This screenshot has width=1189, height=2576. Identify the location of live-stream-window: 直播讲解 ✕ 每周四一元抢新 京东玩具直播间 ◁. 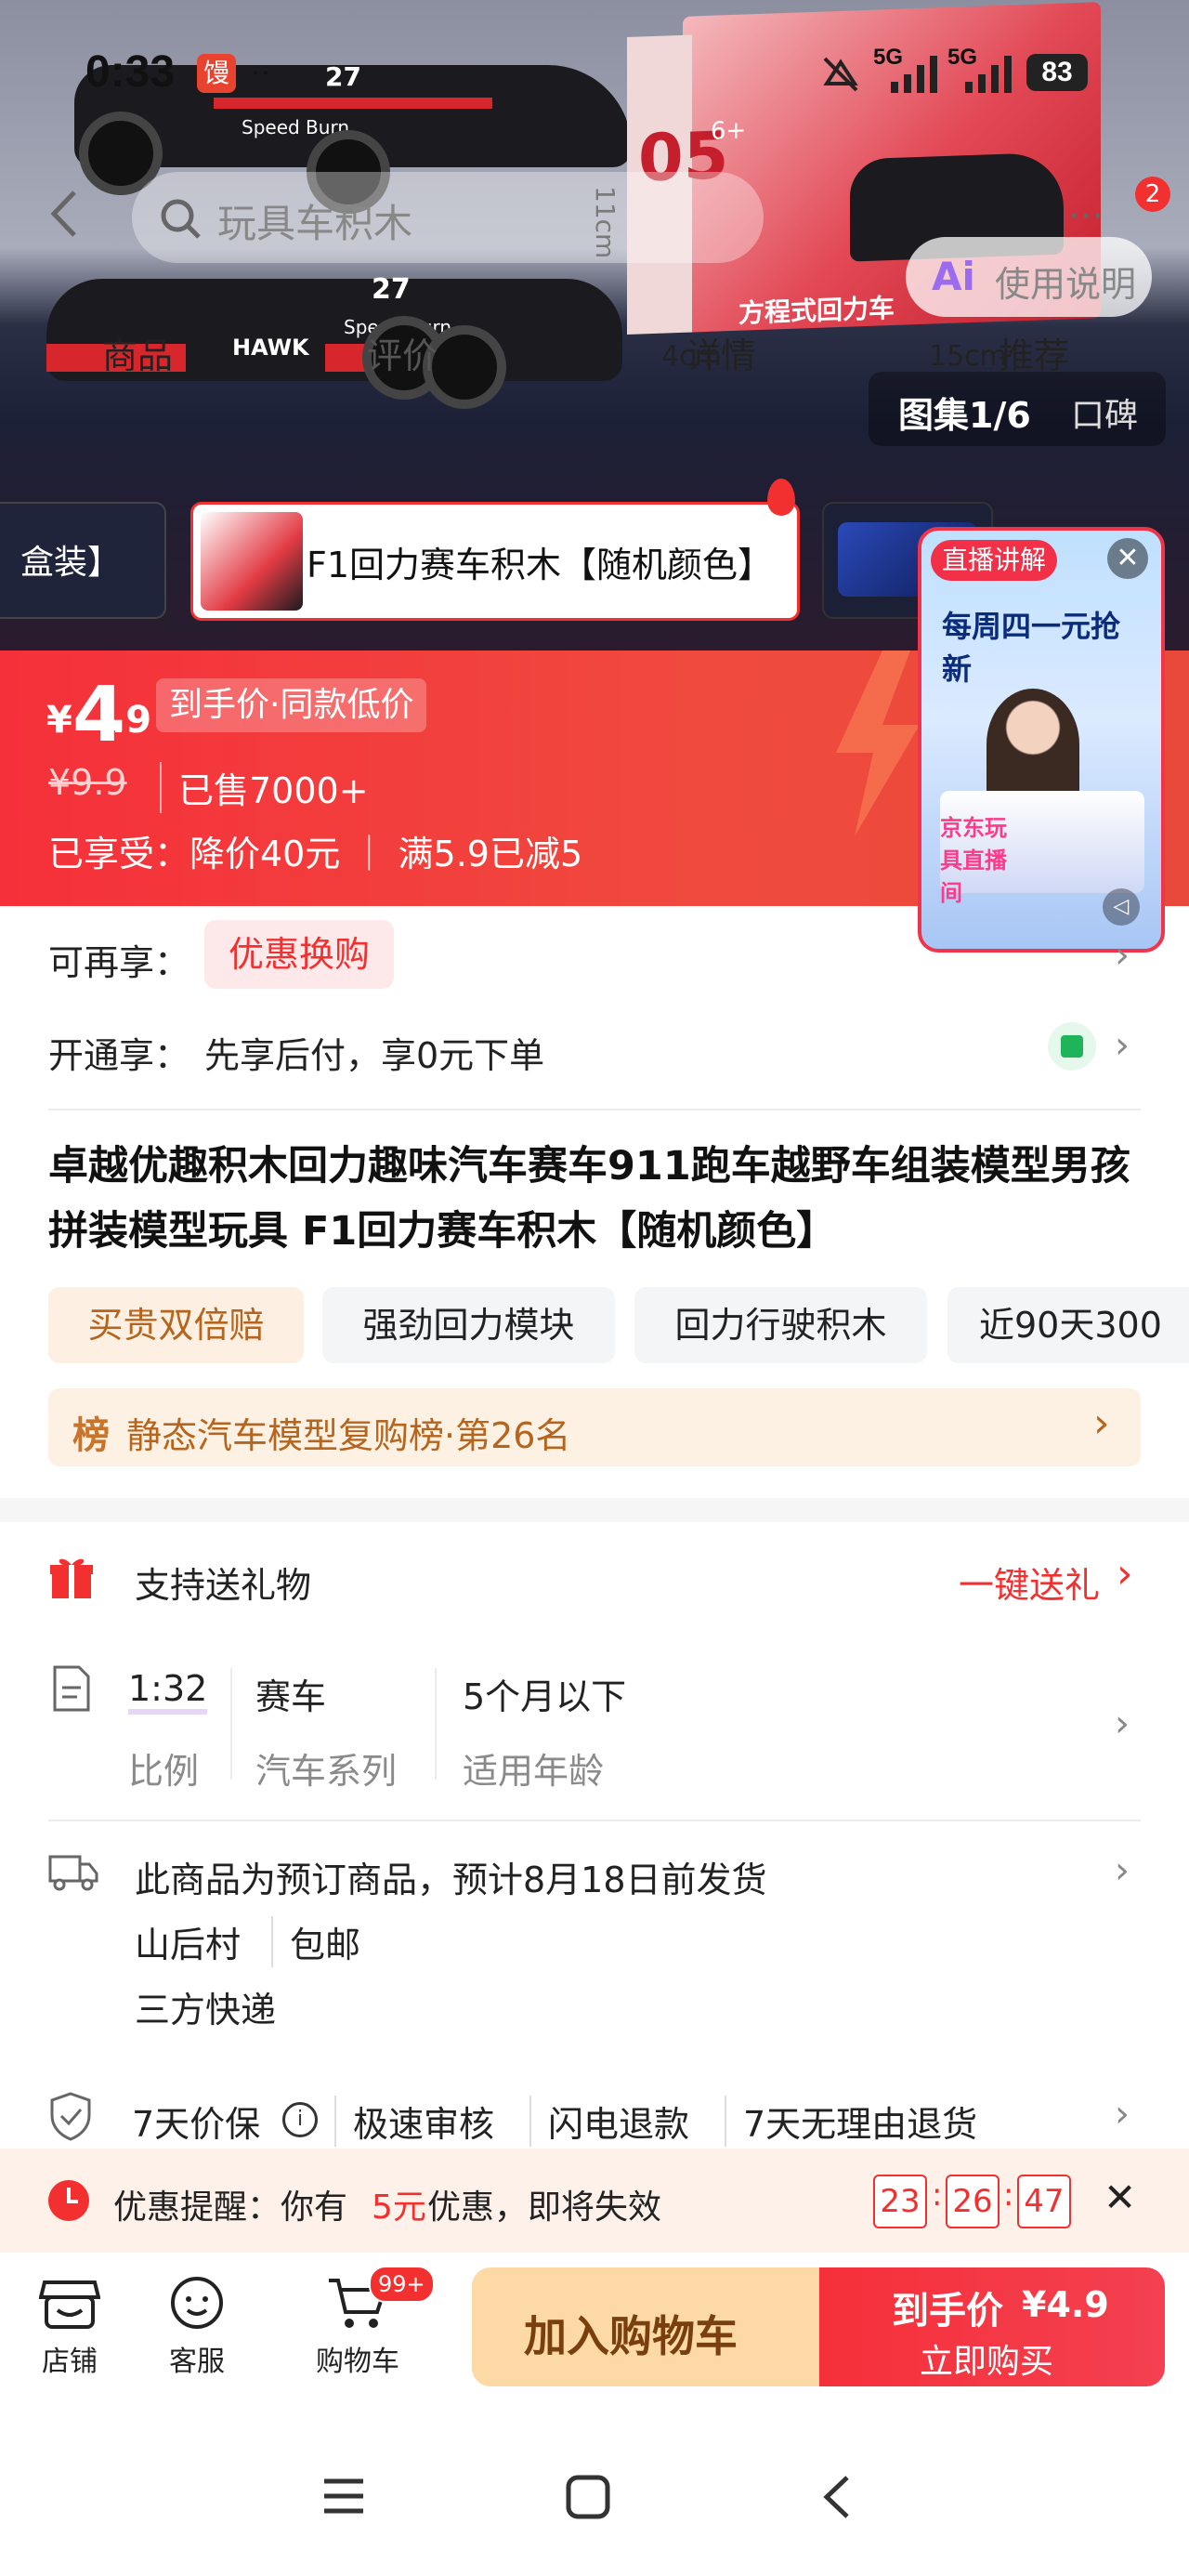
(1041, 740).